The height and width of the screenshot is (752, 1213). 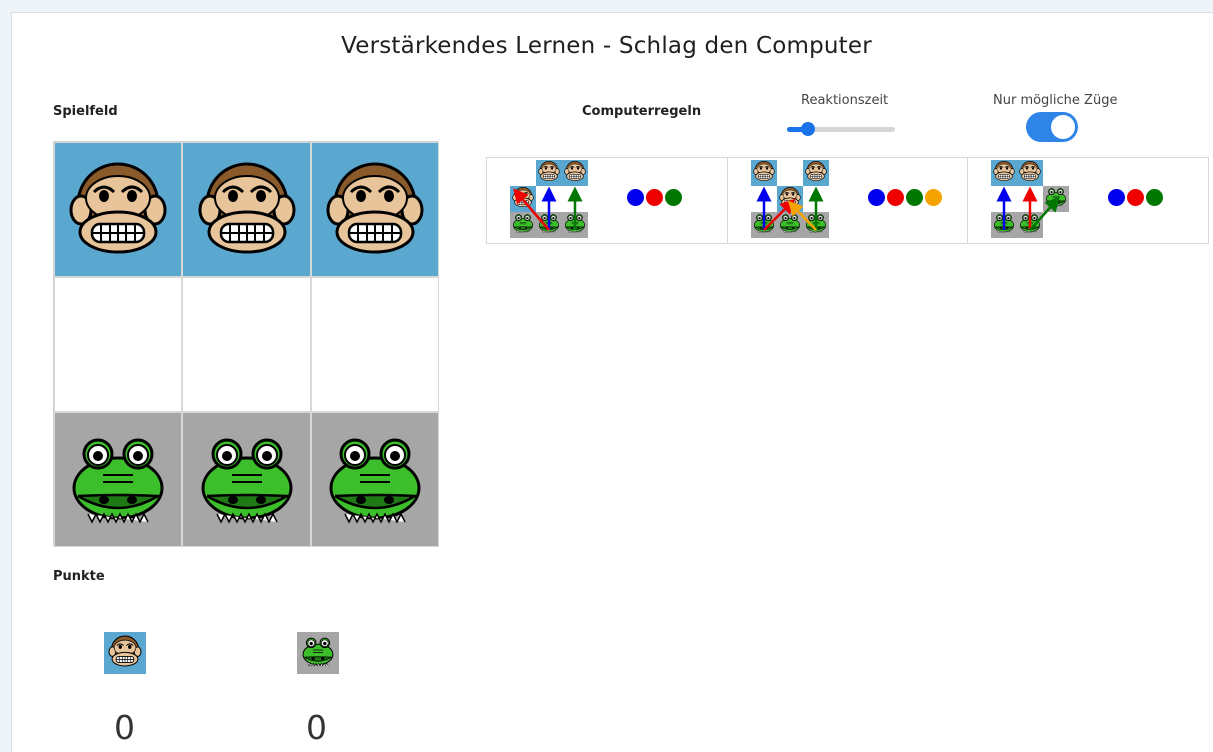 What do you see at coordinates (642, 111) in the screenshot?
I see `rules-label: Computerregeln` at bounding box center [642, 111].